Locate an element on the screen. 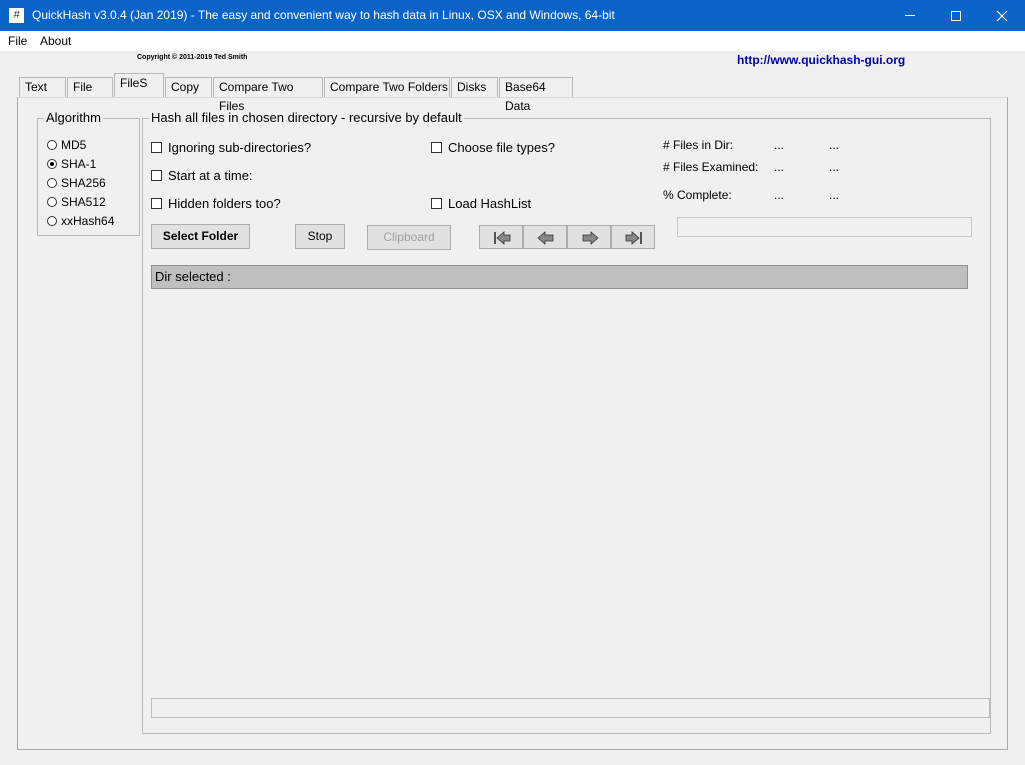  left-arrow-icon is located at coordinates (545, 238).